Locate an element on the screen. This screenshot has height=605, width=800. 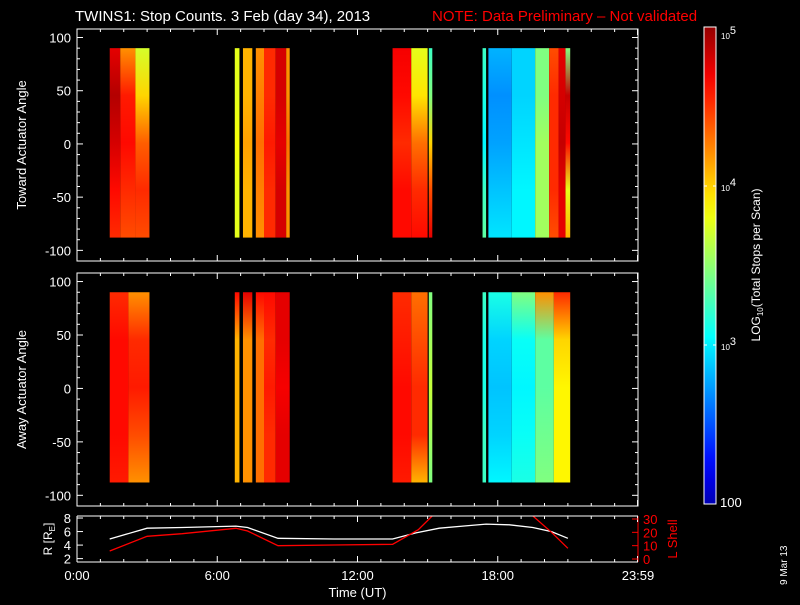
right-y-tick-label: 0 is located at coordinates (646, 559).